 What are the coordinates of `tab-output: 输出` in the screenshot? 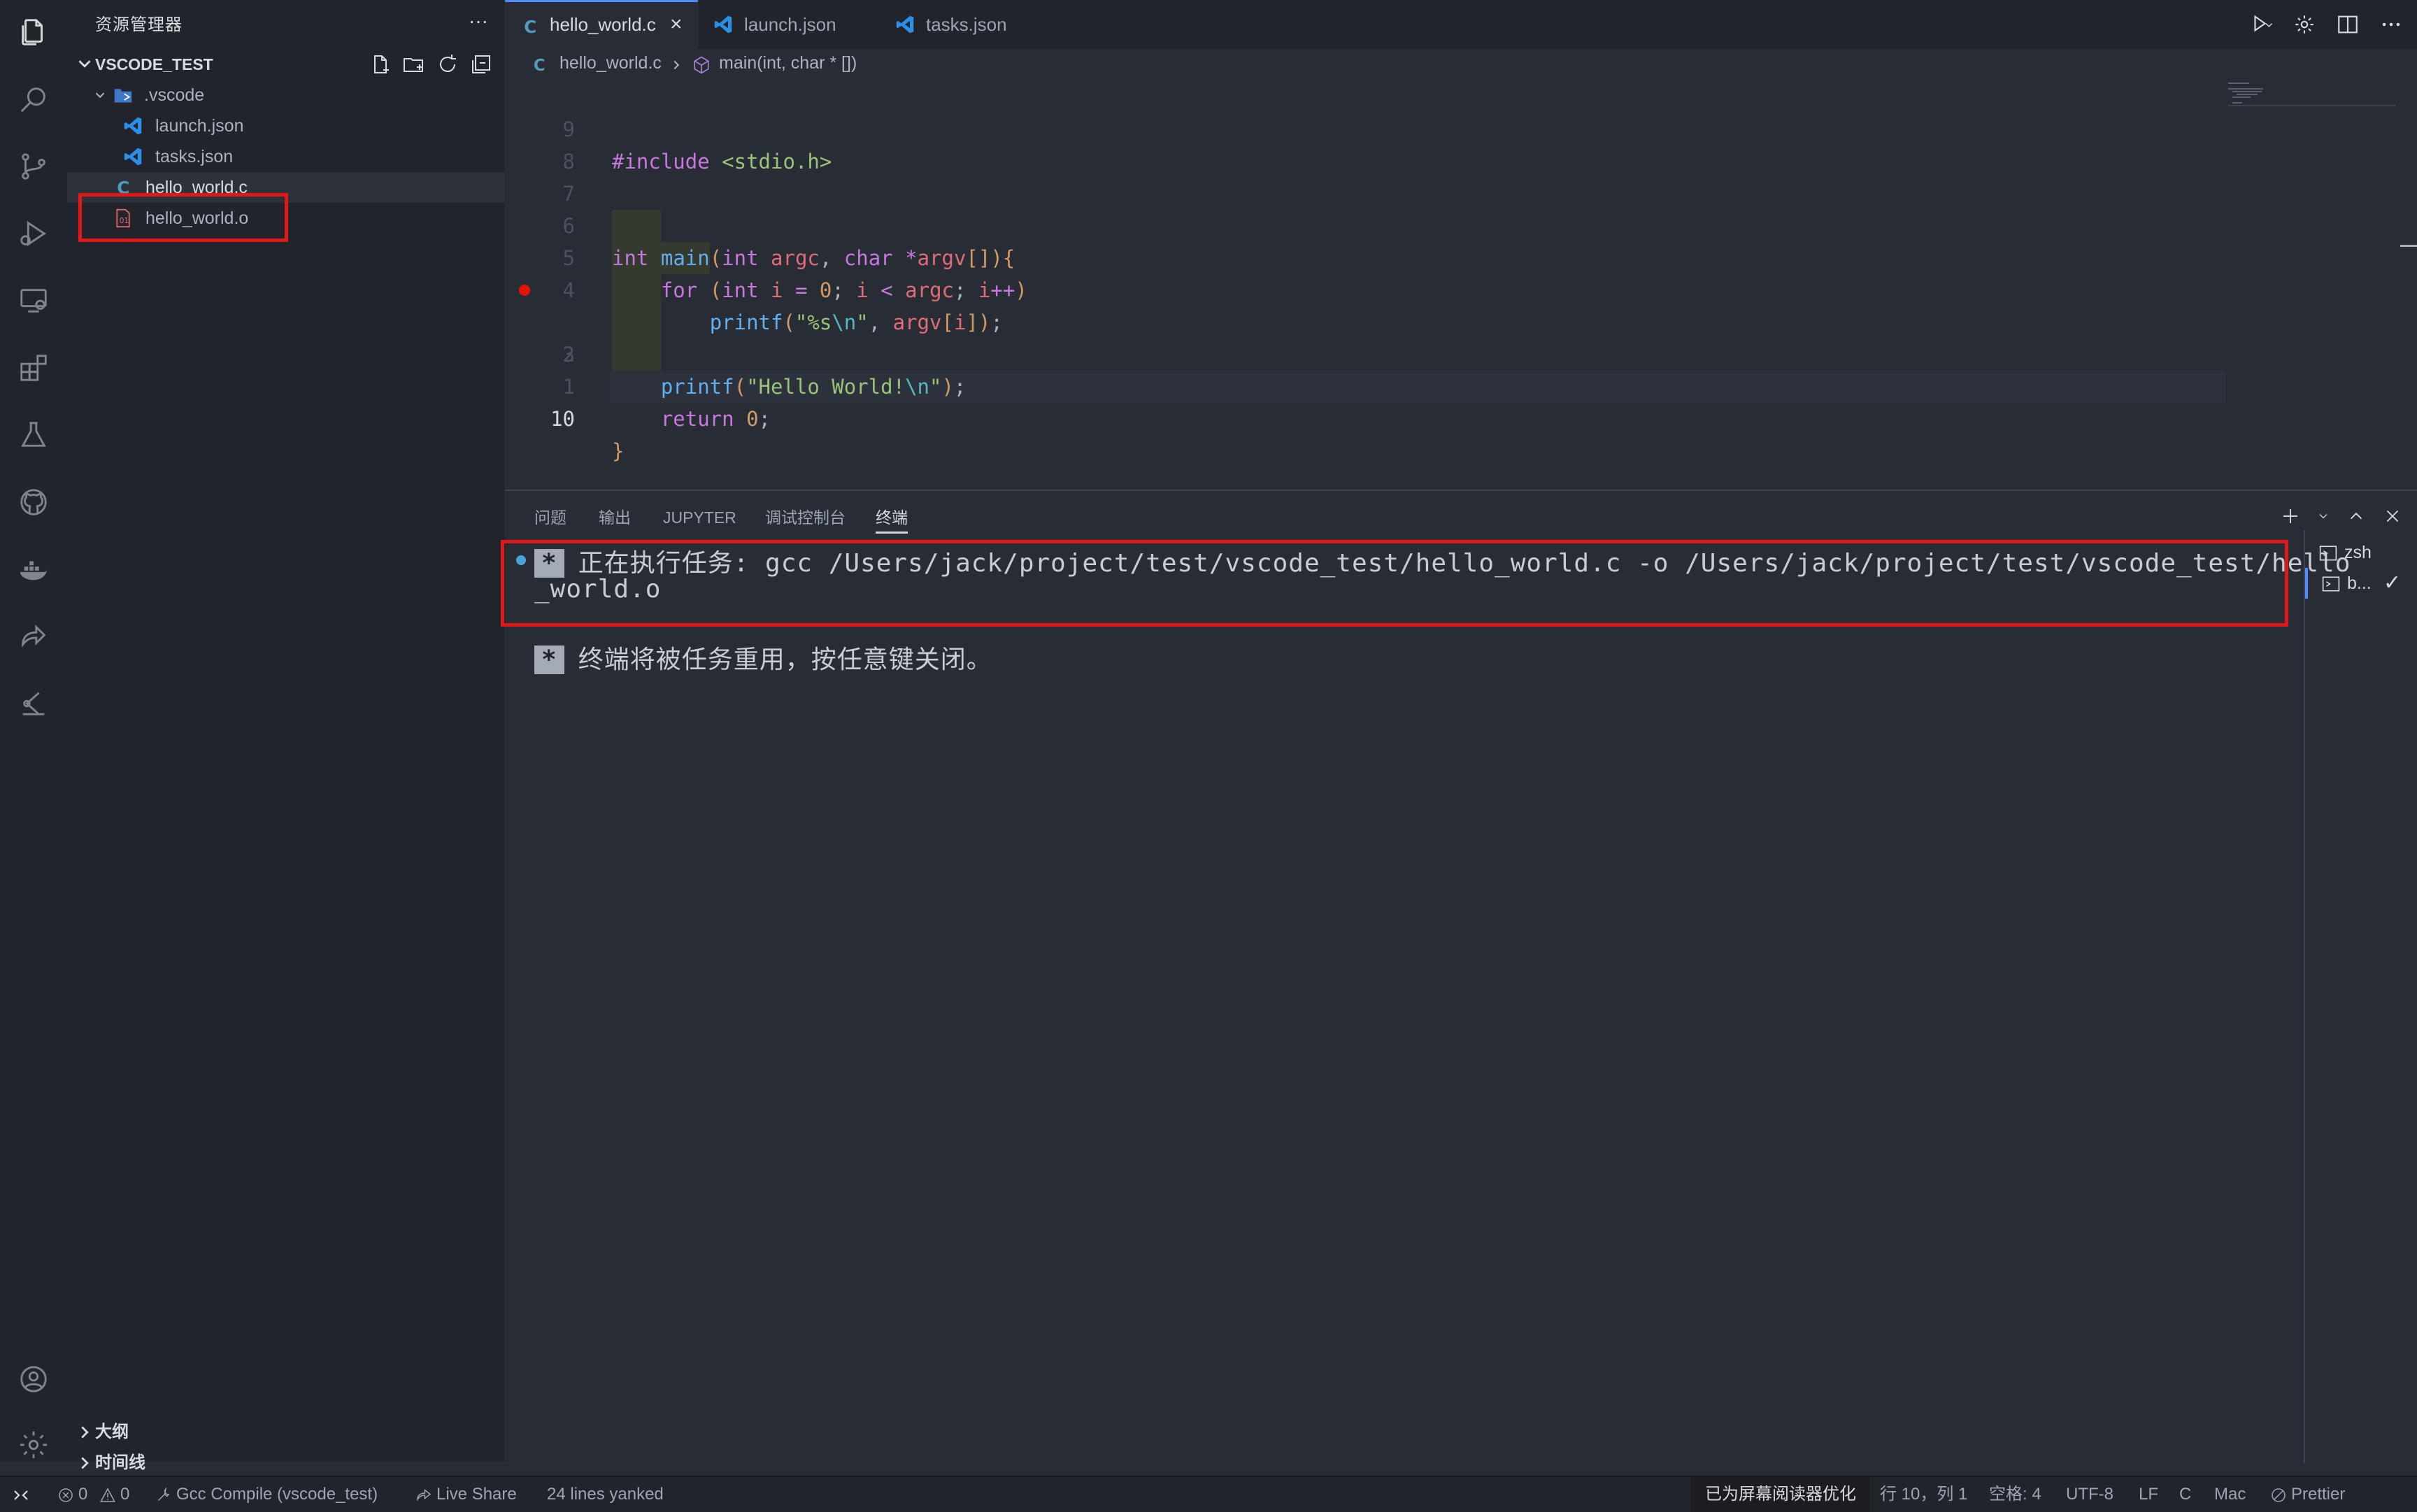 It's located at (615, 518).